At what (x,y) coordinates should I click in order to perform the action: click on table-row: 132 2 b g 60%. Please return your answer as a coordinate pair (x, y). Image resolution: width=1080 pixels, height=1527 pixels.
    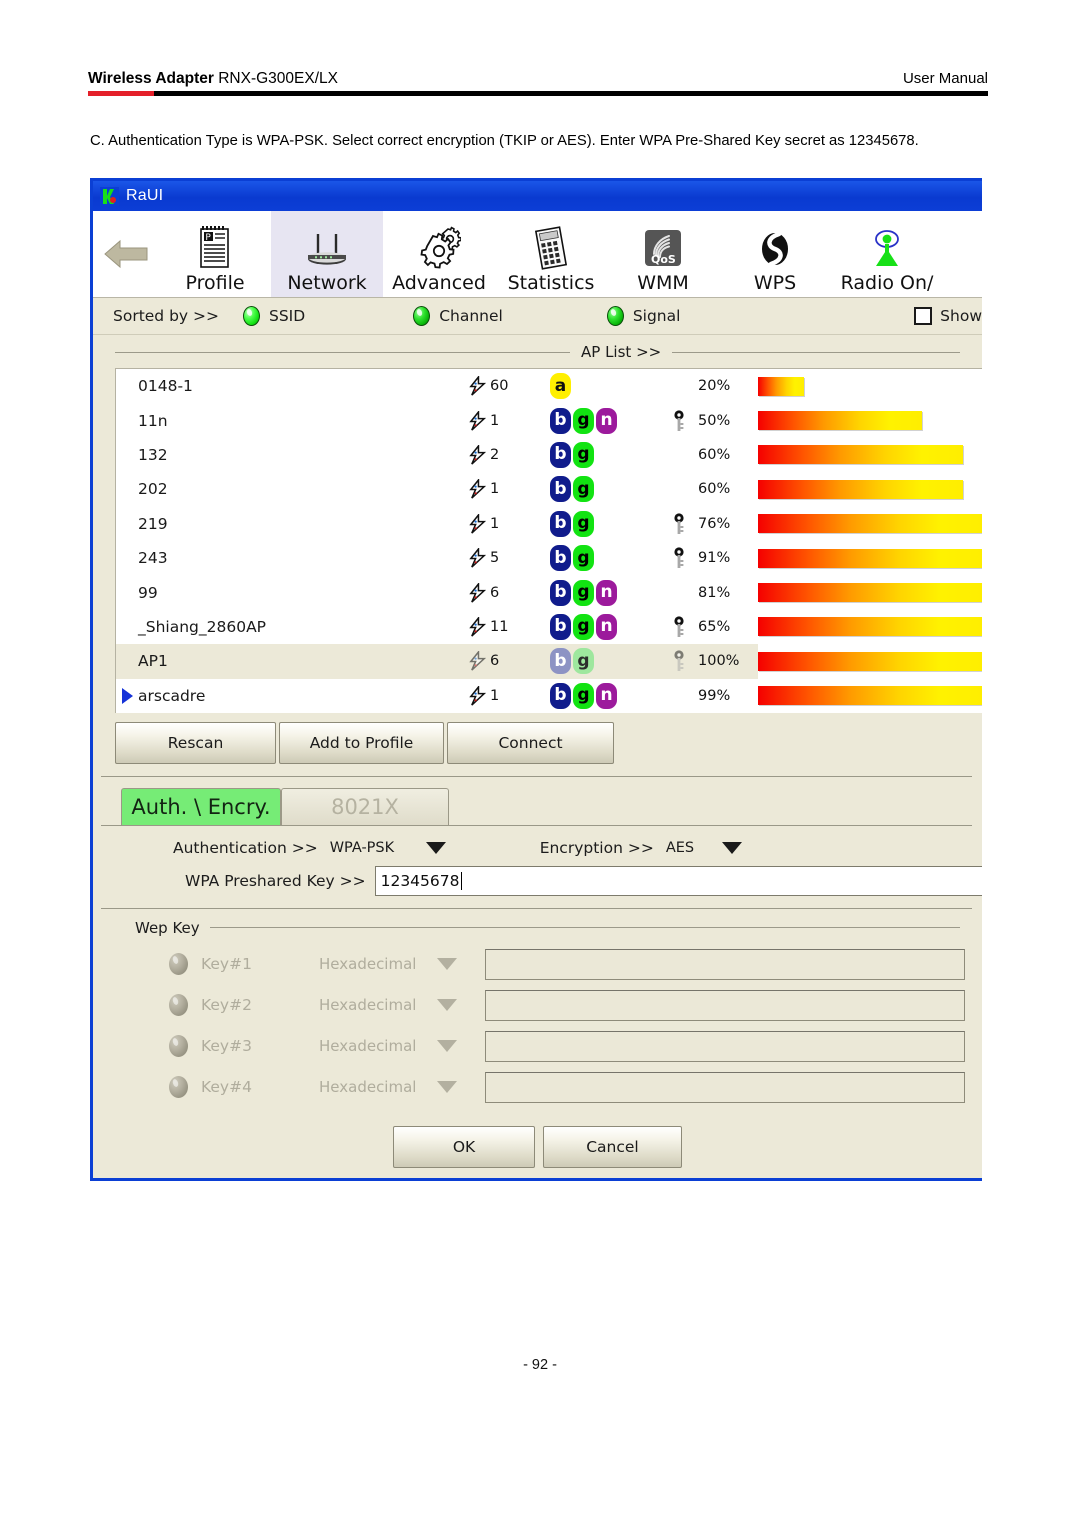
    Looking at the image, I should click on (549, 455).